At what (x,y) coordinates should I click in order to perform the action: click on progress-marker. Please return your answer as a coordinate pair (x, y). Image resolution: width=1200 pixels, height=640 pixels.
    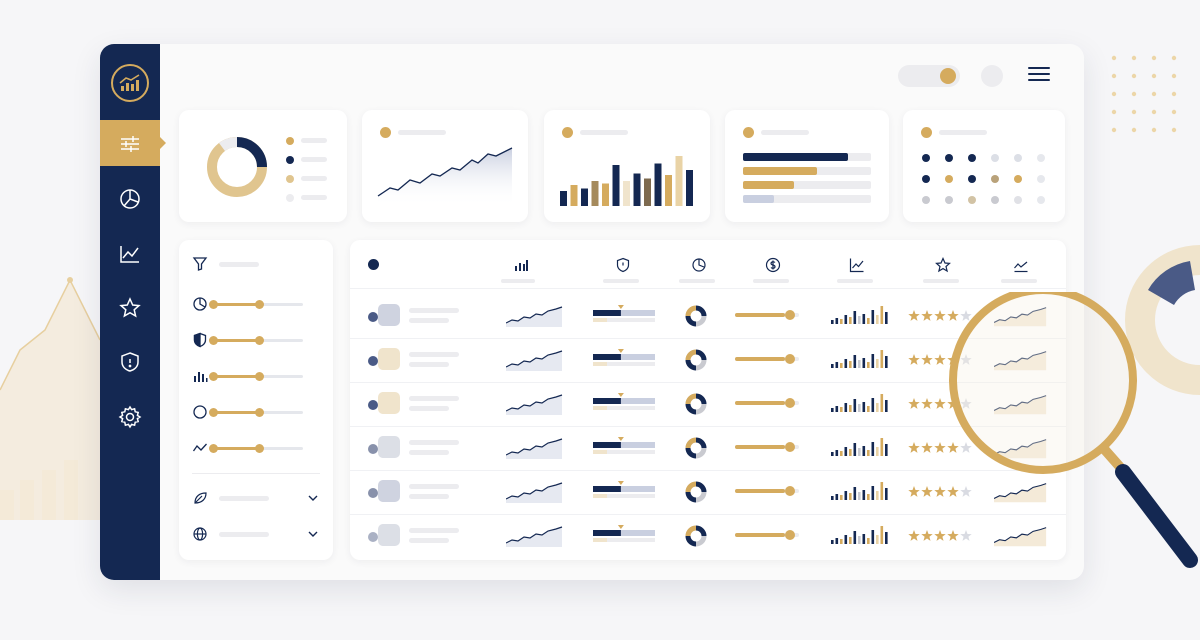
    Looking at the image, I should click on (620, 395).